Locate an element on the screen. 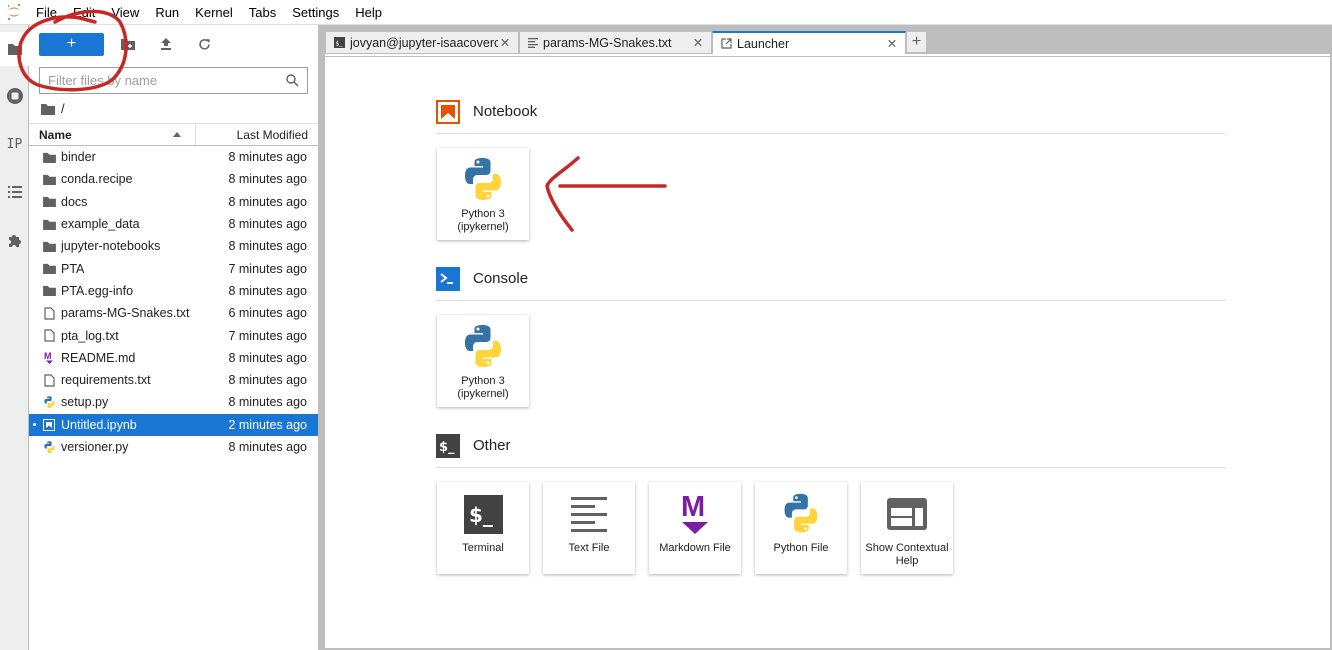 Image resolution: width=1332 pixels, height=650 pixels. tab-label: Launcher is located at coordinates (763, 43).